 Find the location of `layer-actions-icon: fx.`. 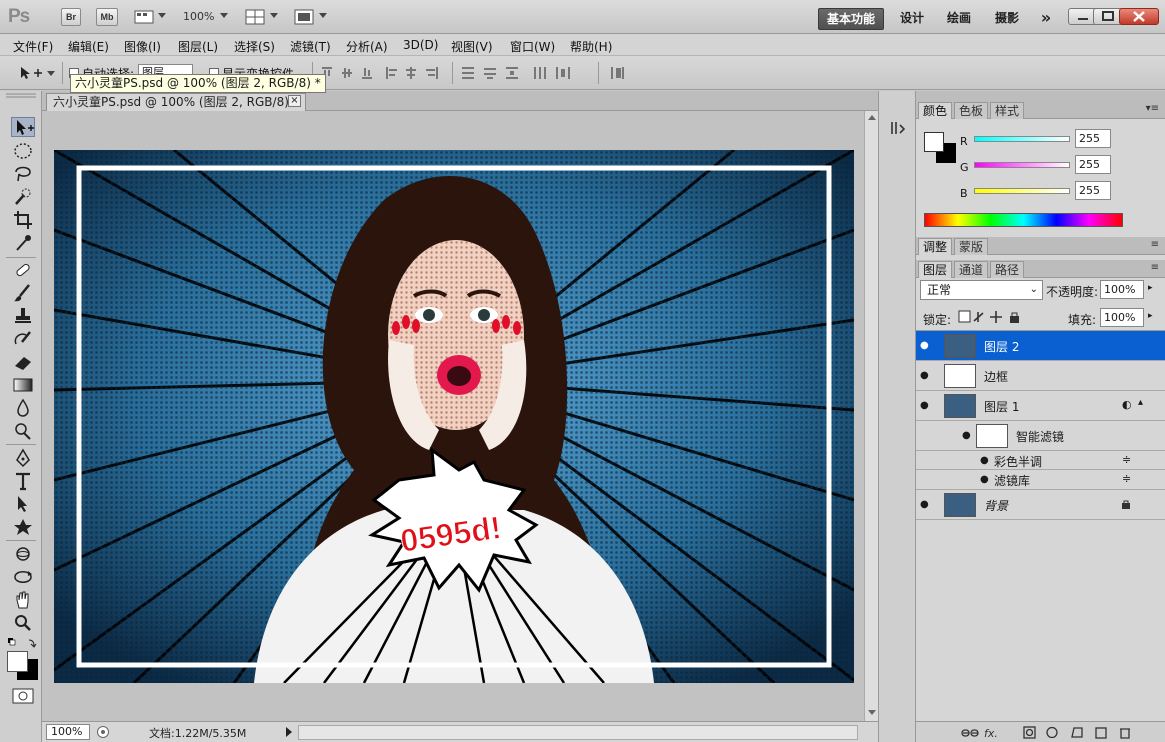

layer-actions-icon: fx. is located at coordinates (1060, 732).